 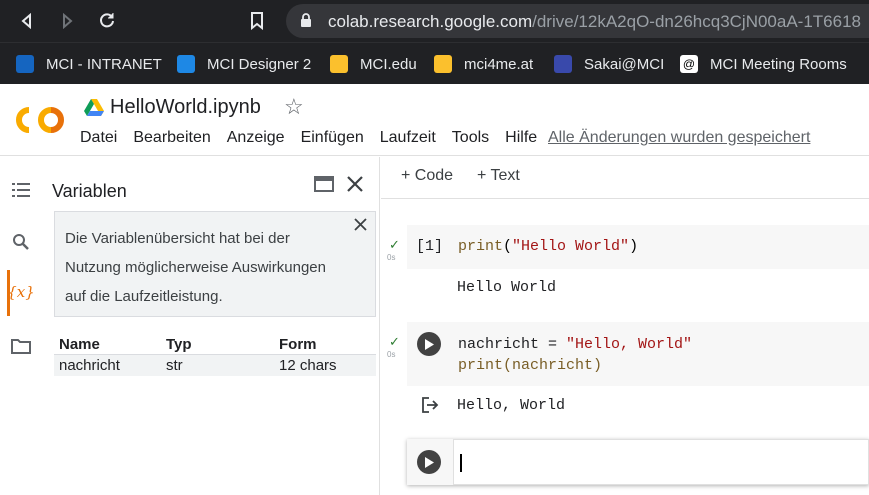 I want to click on notebook-title: HelloWorld.ipynb, so click(x=185, y=107).